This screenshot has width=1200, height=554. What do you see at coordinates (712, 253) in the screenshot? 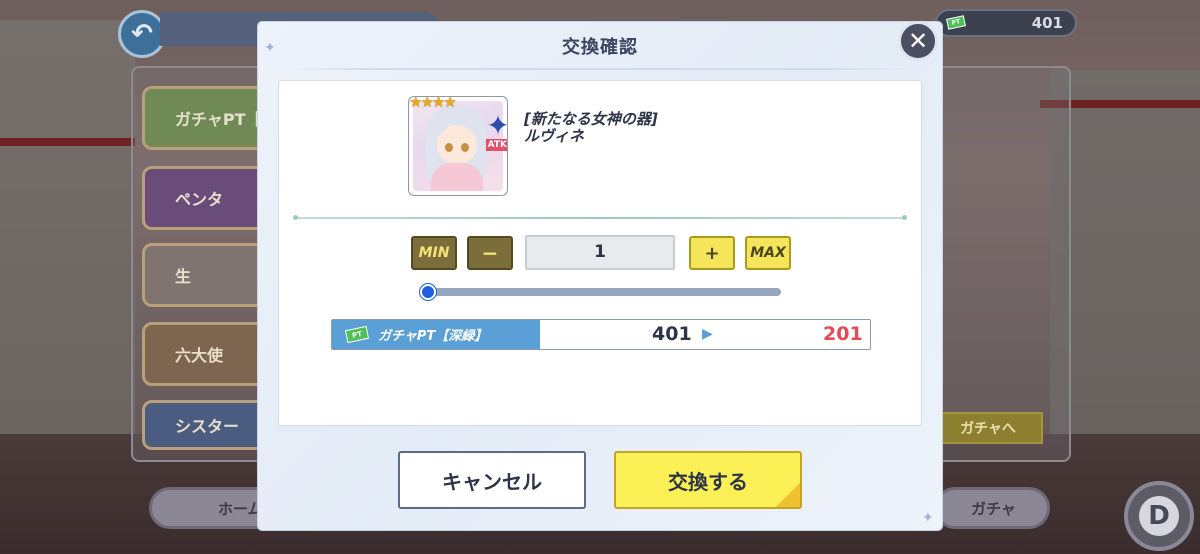
I see `increment-button: +` at bounding box center [712, 253].